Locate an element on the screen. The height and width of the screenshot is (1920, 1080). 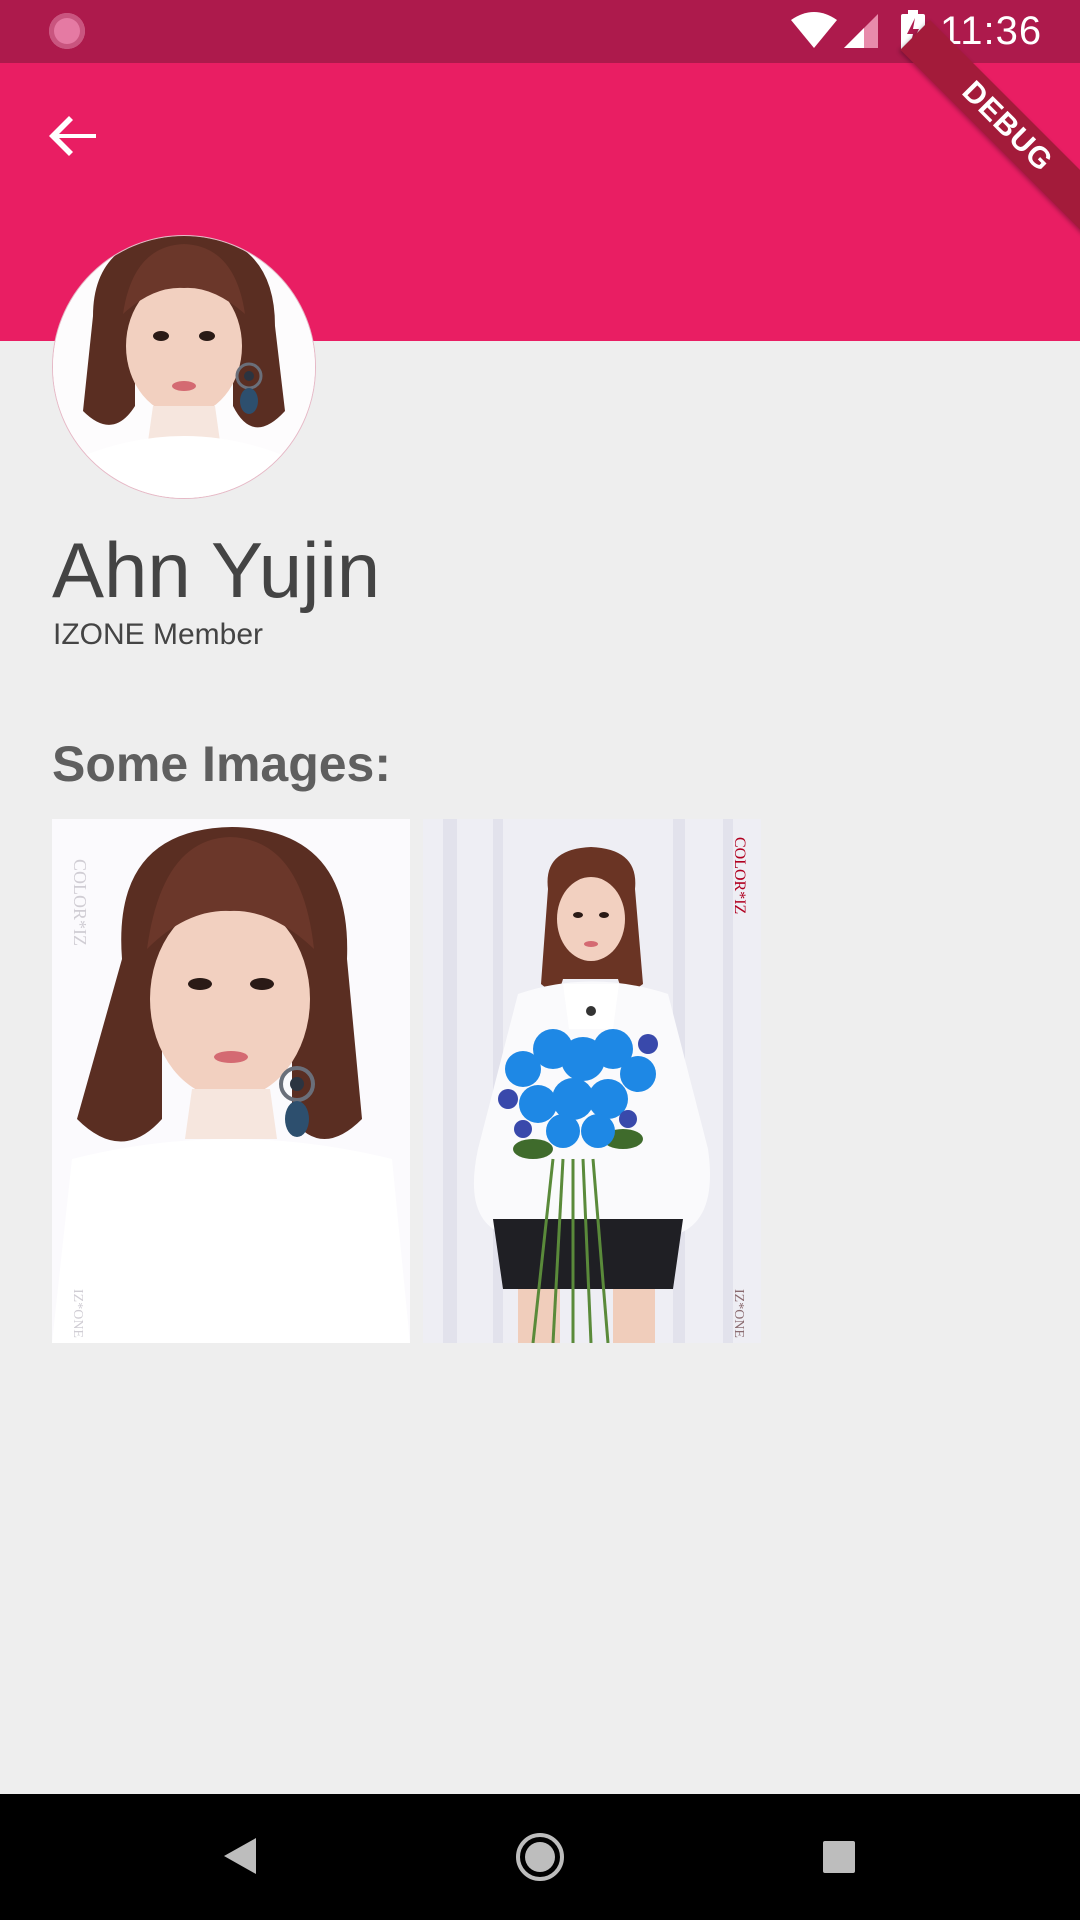
gallery-title: Some Images: is located at coordinates (222, 764).